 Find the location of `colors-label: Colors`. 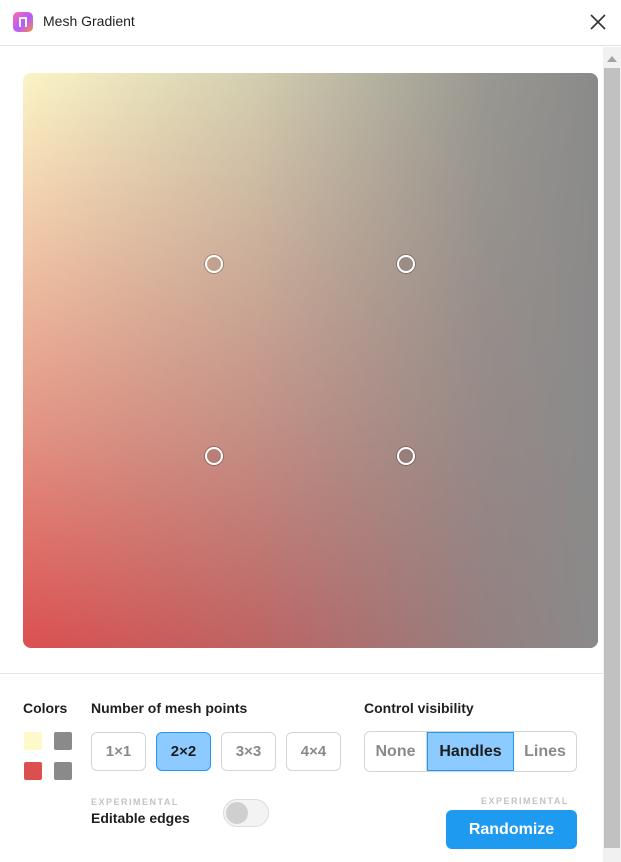

colors-label: Colors is located at coordinates (45, 708).